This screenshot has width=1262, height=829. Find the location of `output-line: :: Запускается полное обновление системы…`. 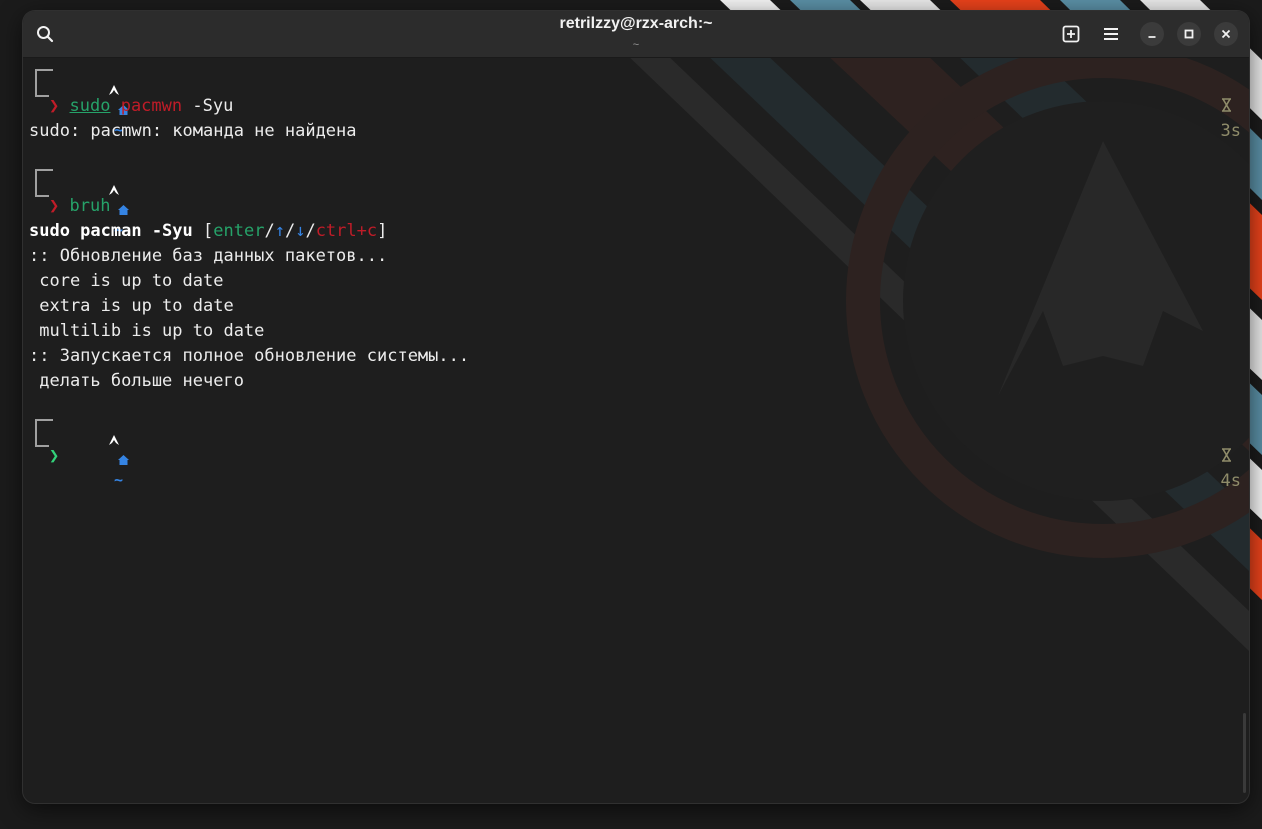

output-line: :: Запускается полное обновление системы… is located at coordinates (249, 356).